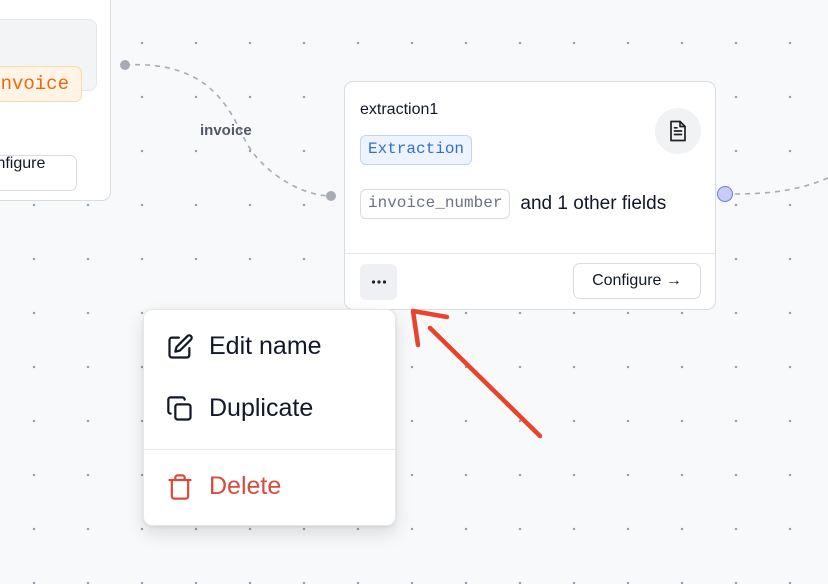  Describe the element at coordinates (476, 373) in the screenshot. I see `annotation-arrow-icon` at that location.